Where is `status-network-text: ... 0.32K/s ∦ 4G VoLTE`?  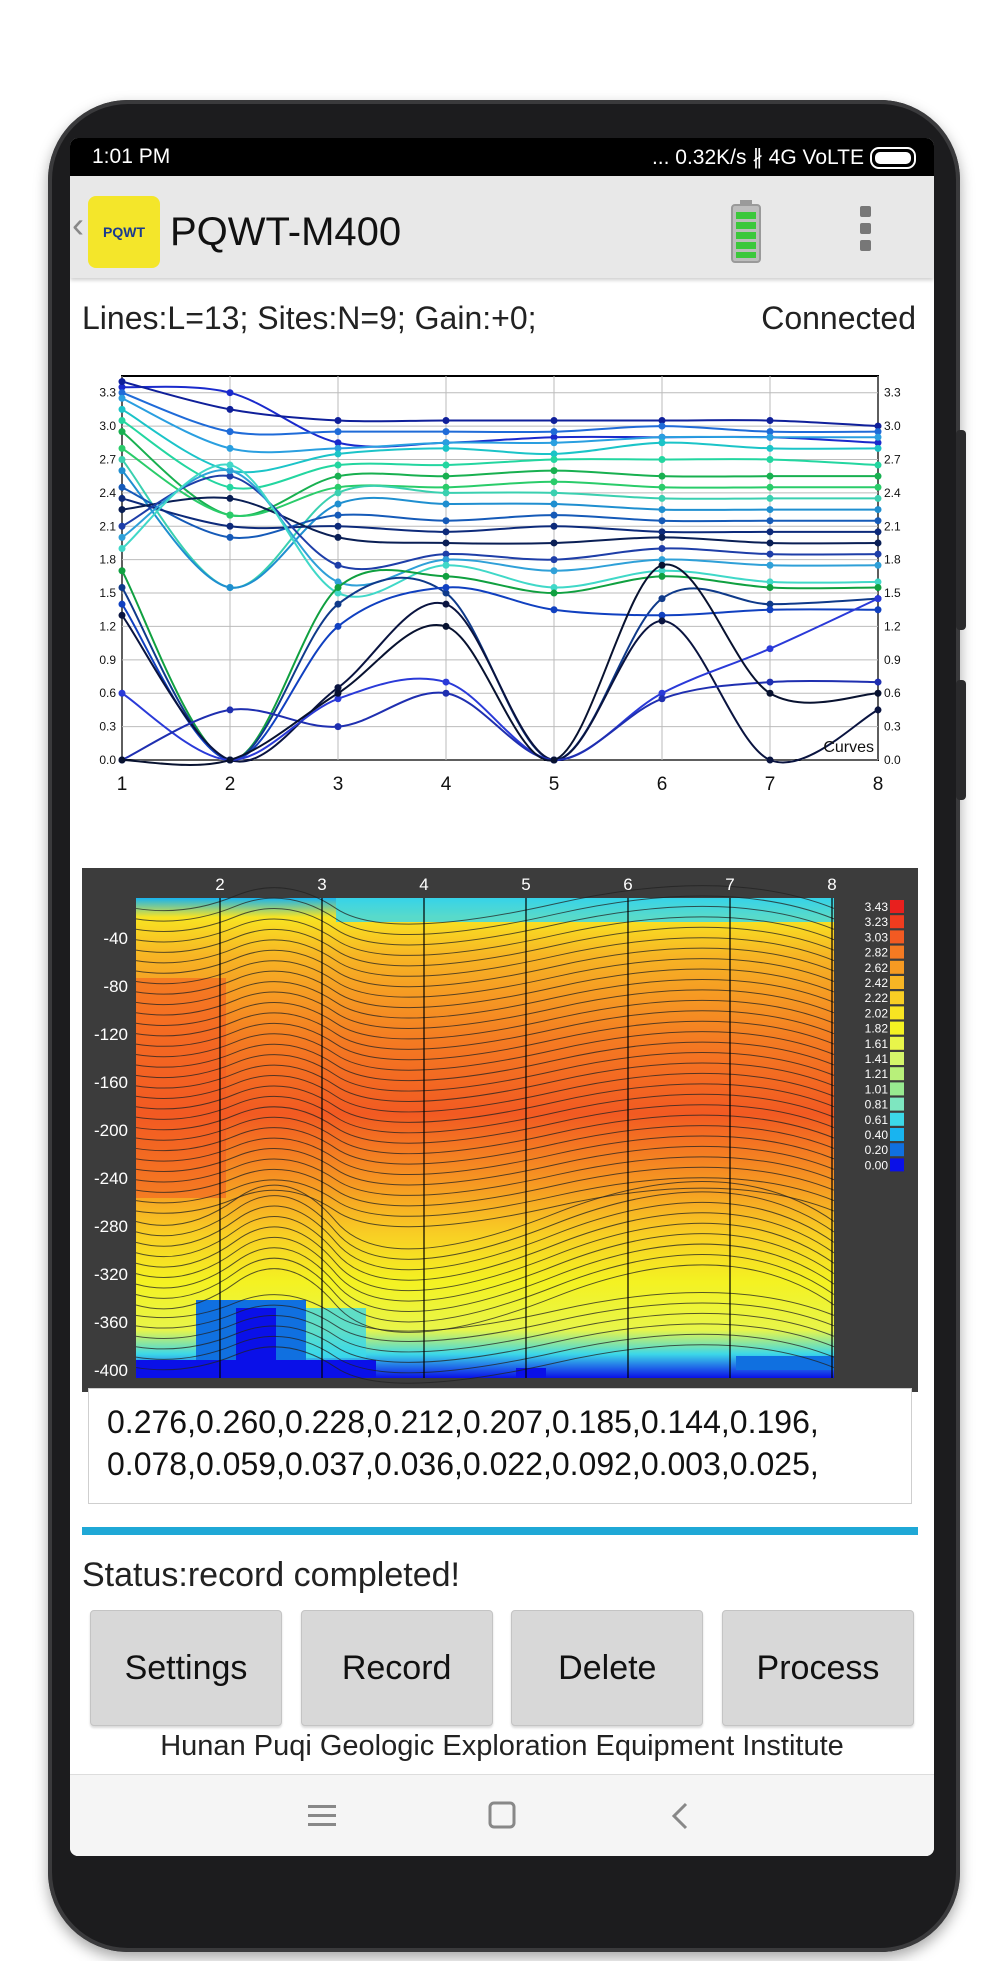 status-network-text: ... 0.32K/s ∦ 4G VoLTE is located at coordinates (757, 157).